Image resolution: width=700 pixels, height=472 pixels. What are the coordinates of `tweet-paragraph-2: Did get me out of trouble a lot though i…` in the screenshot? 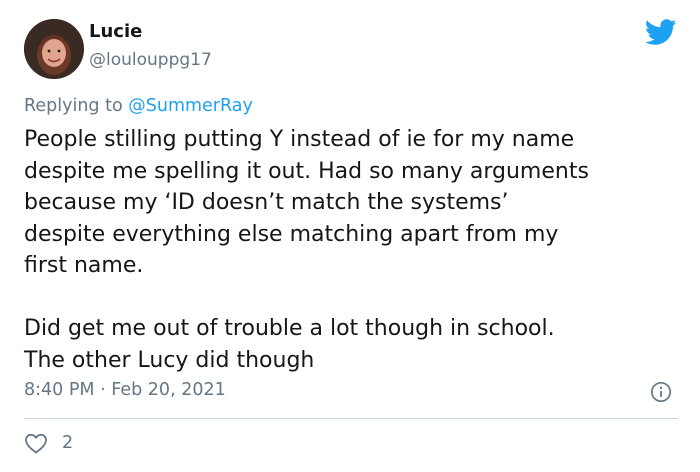 It's located at (289, 344).